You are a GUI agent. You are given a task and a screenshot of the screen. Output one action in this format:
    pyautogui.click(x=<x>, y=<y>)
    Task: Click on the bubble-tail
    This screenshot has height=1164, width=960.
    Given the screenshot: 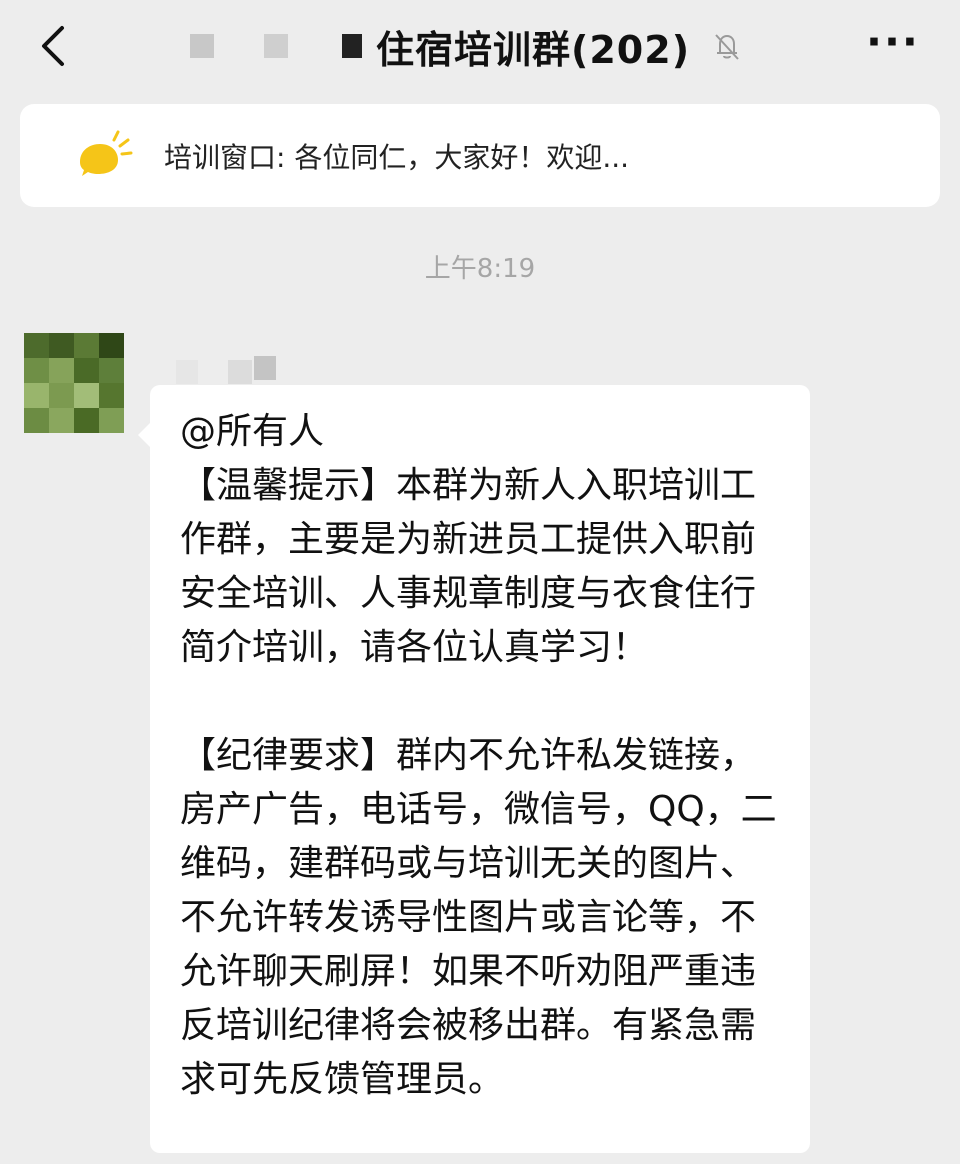 What is the action you would take?
    pyautogui.click(x=144, y=435)
    